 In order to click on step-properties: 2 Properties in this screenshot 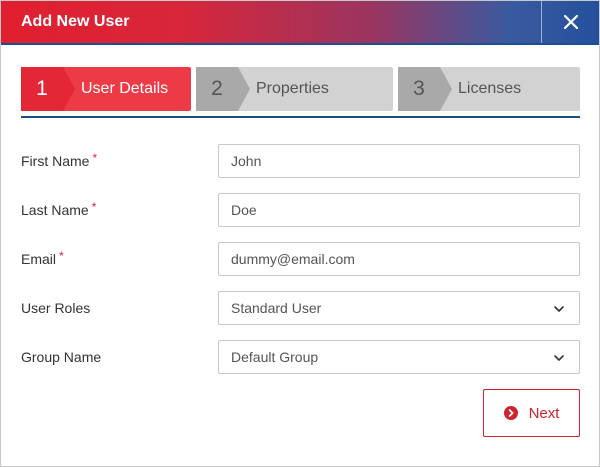, I will do `click(294, 89)`.